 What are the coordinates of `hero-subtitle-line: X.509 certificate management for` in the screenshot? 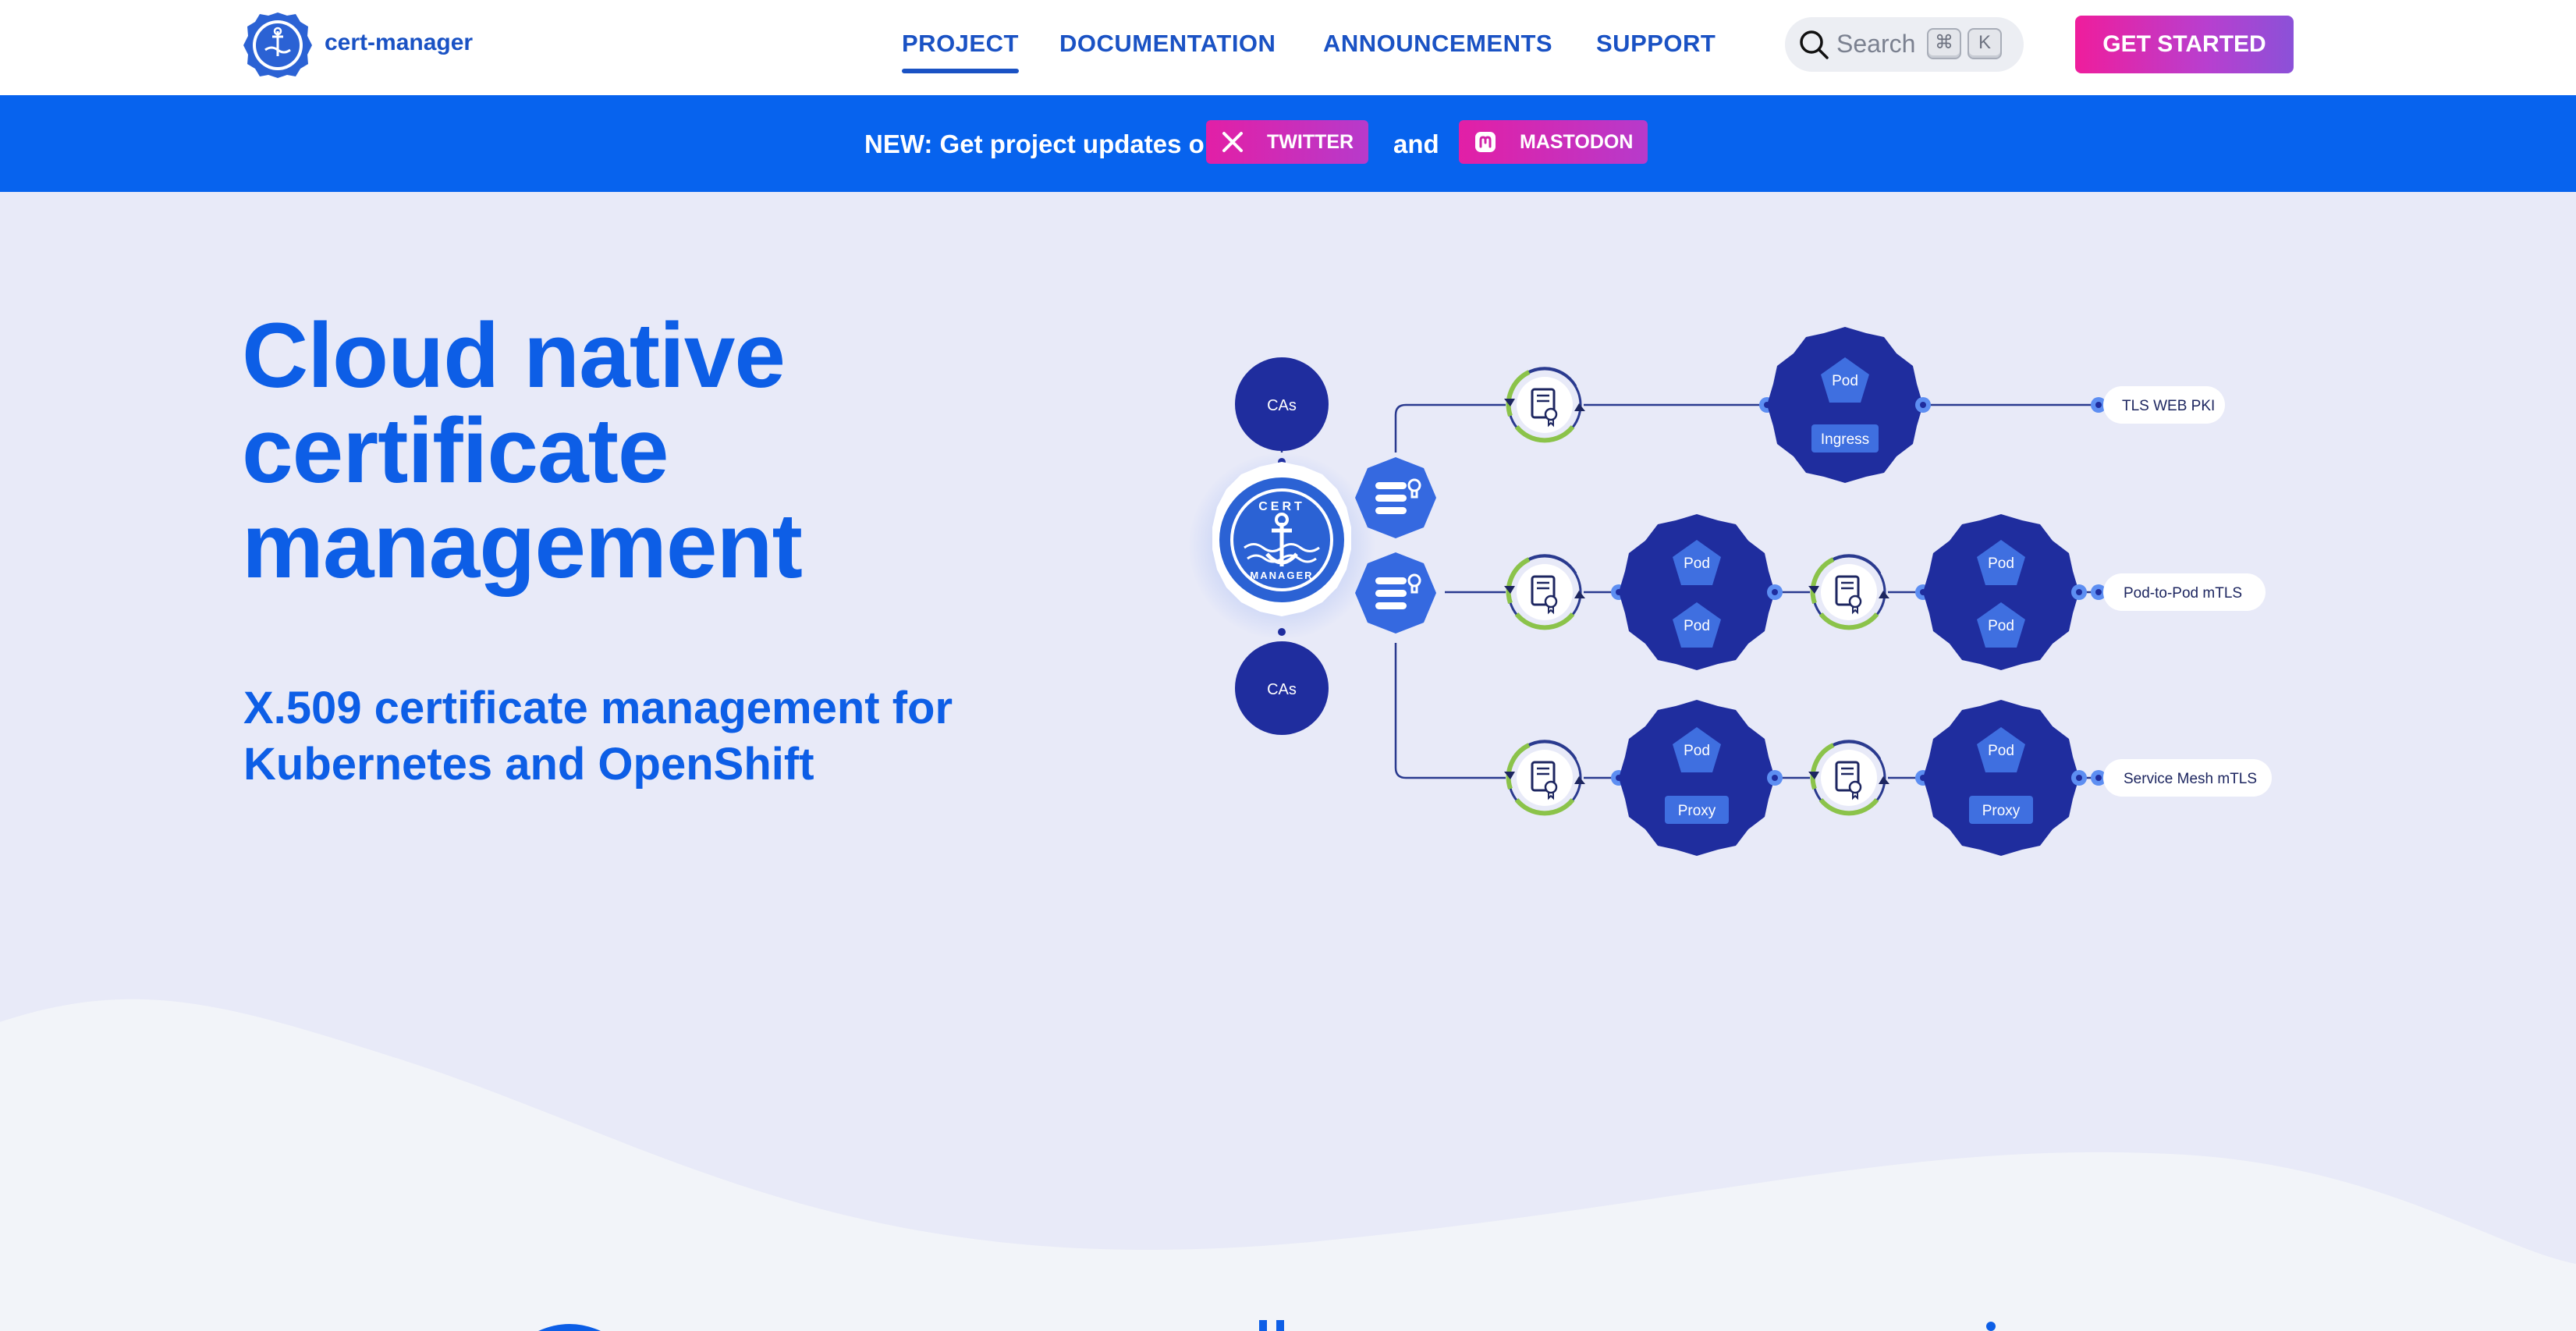 It's located at (598, 708).